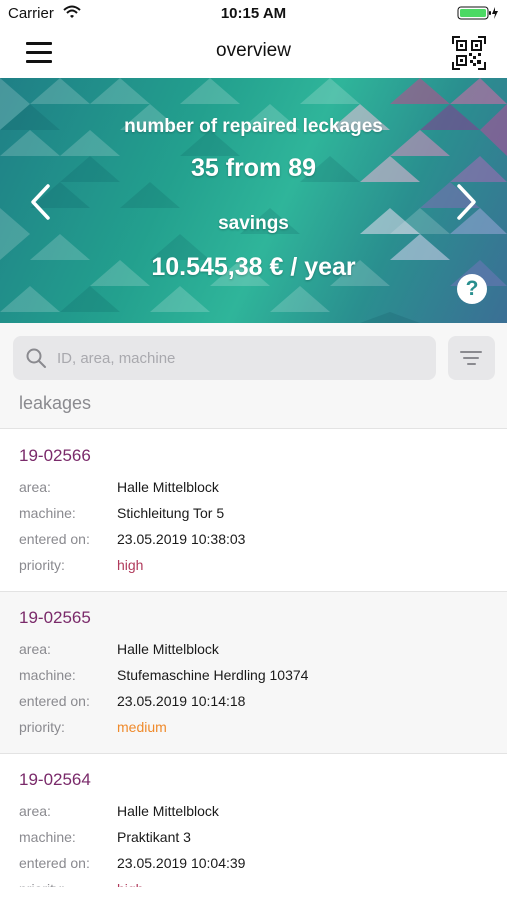 This screenshot has width=507, height=900. I want to click on search-section: leakages, so click(253, 376).